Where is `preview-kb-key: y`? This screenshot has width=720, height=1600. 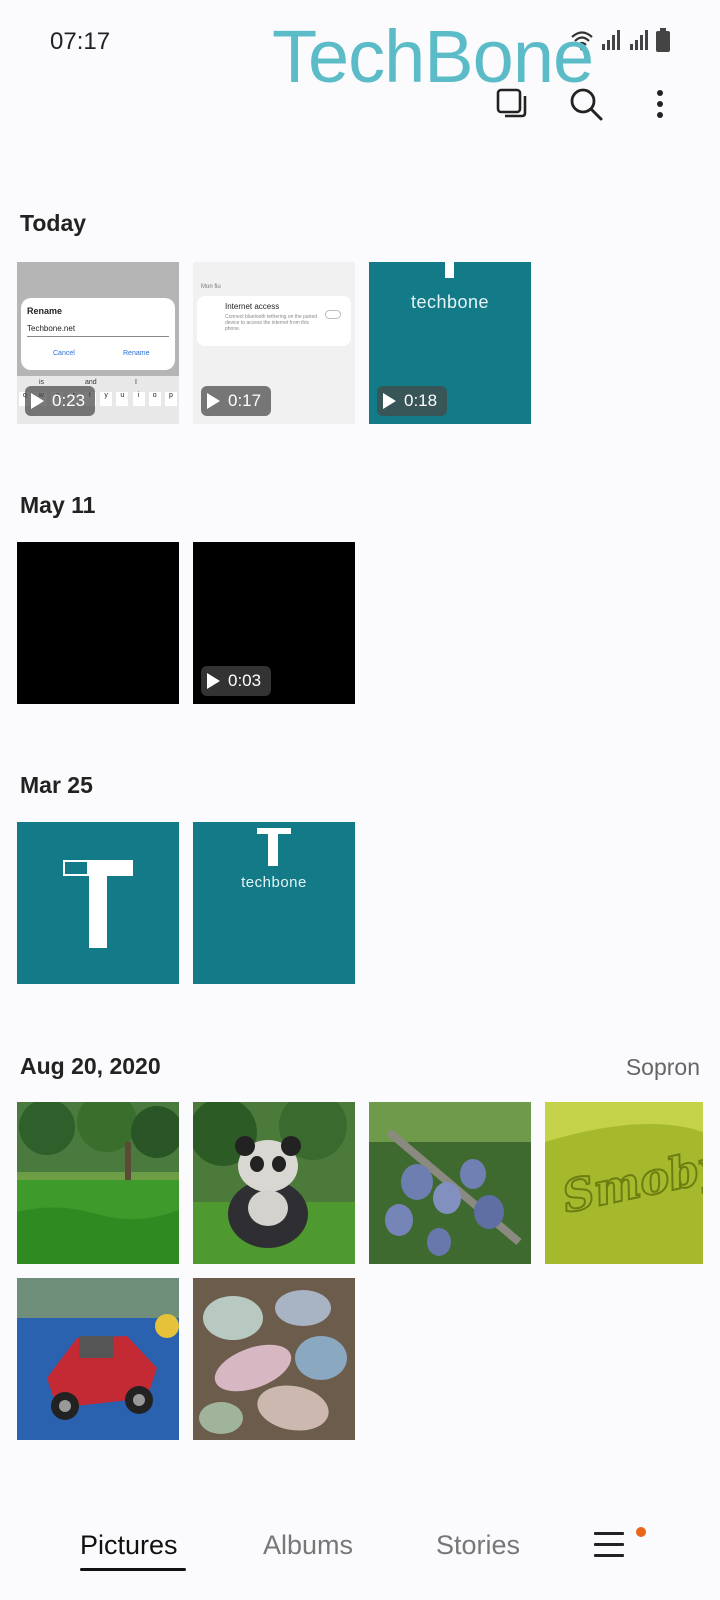
preview-kb-key: y is located at coordinates (106, 399).